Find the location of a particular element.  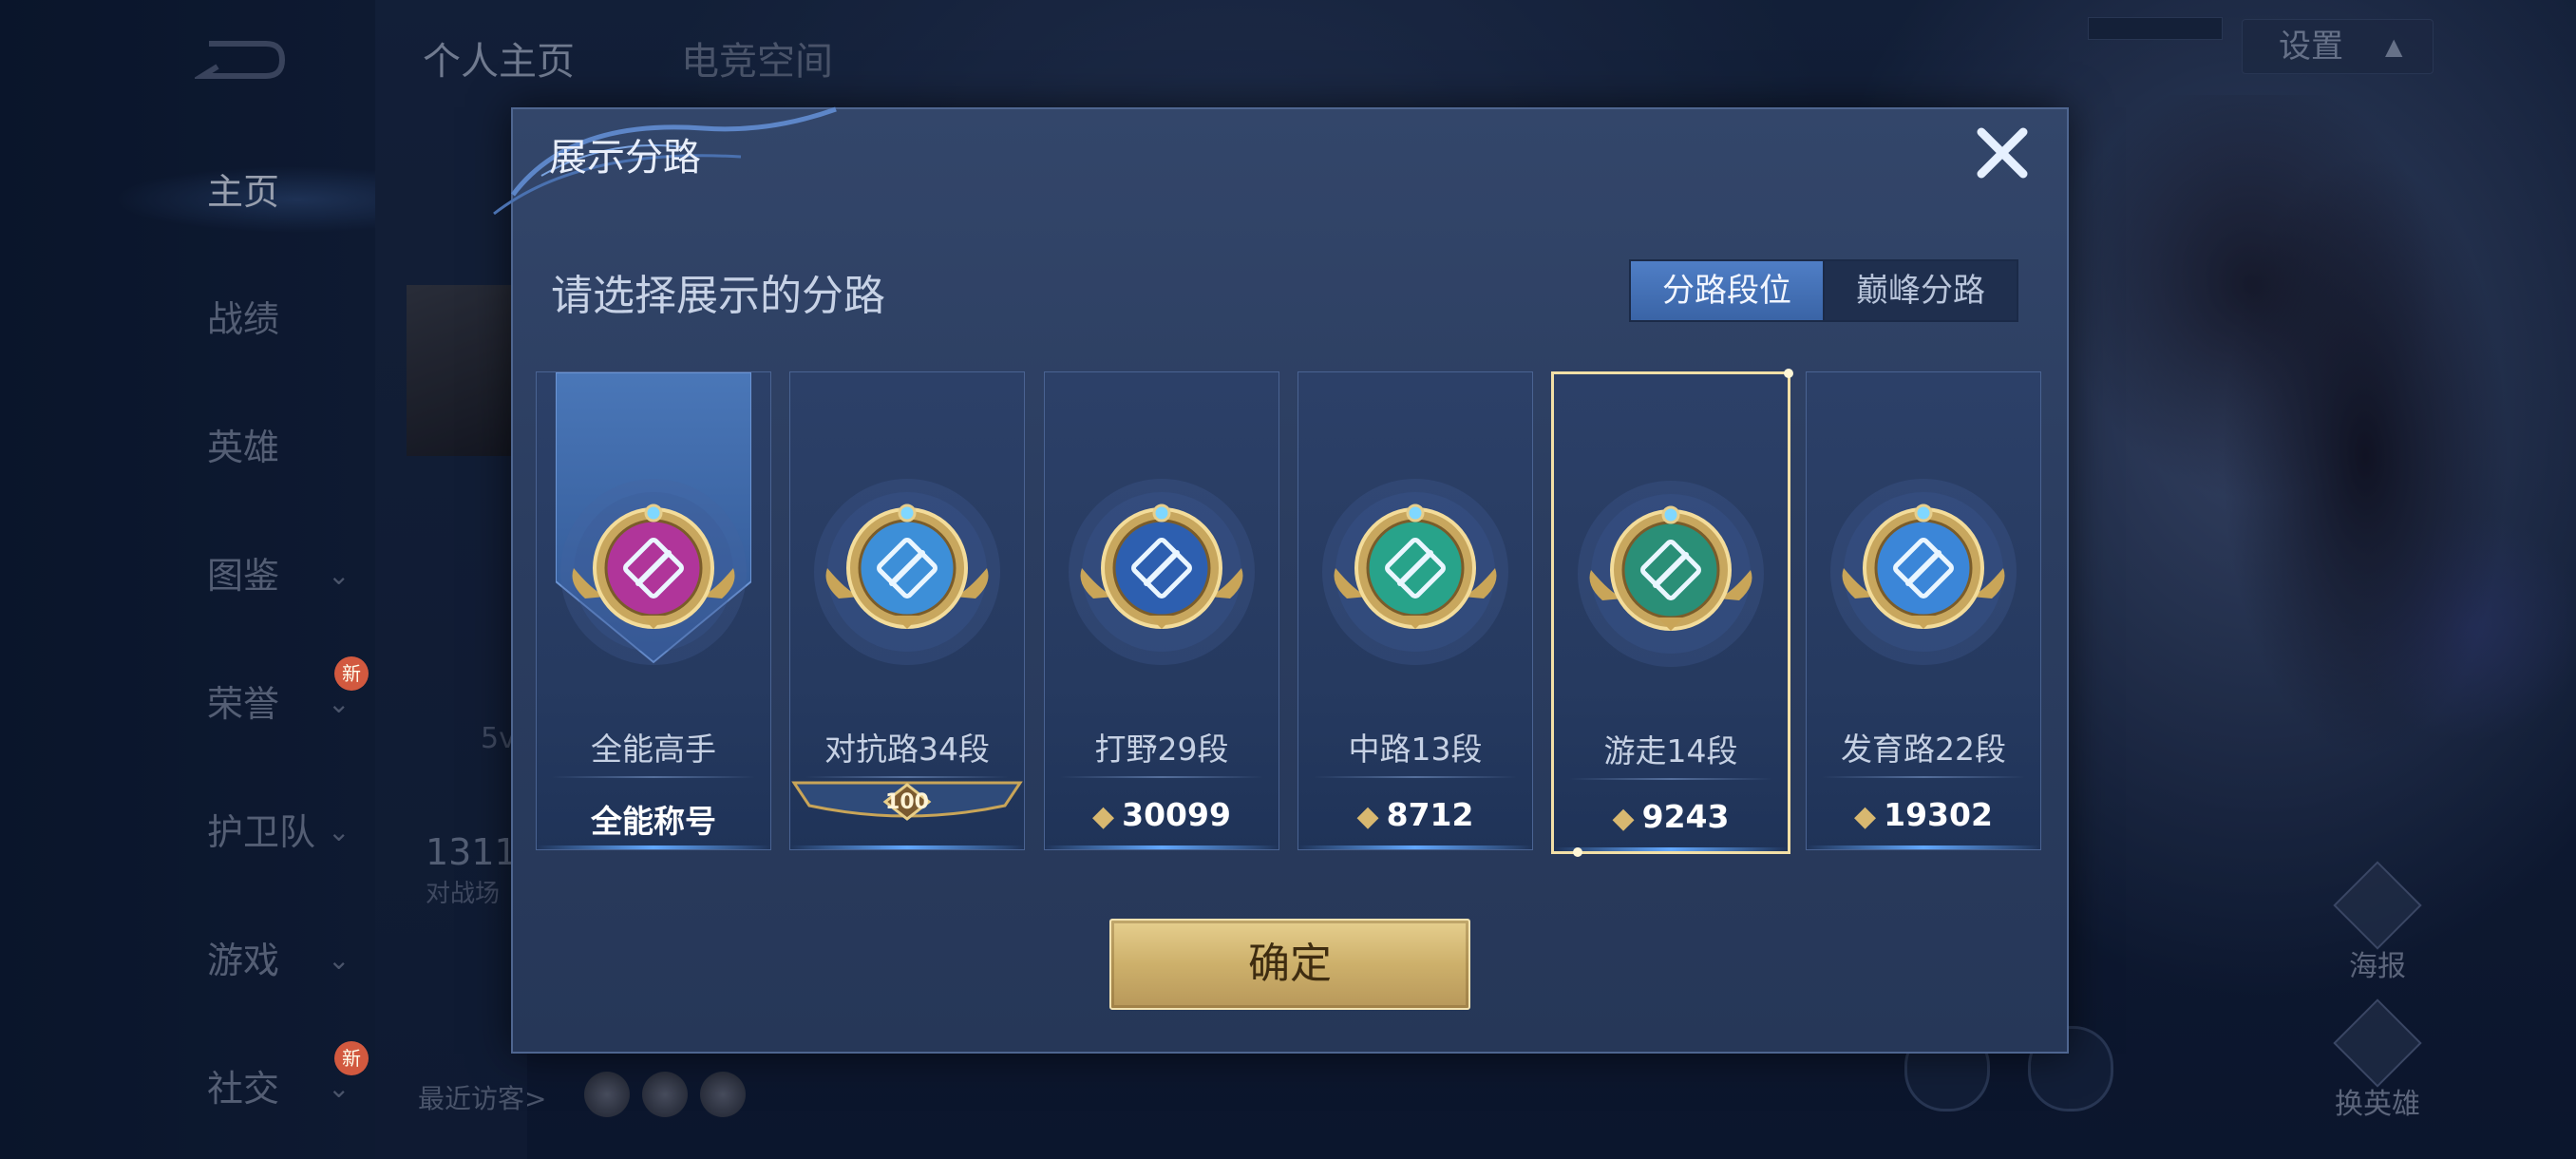

lane-card: 中路13段 ◆ 8712 is located at coordinates (1415, 610).